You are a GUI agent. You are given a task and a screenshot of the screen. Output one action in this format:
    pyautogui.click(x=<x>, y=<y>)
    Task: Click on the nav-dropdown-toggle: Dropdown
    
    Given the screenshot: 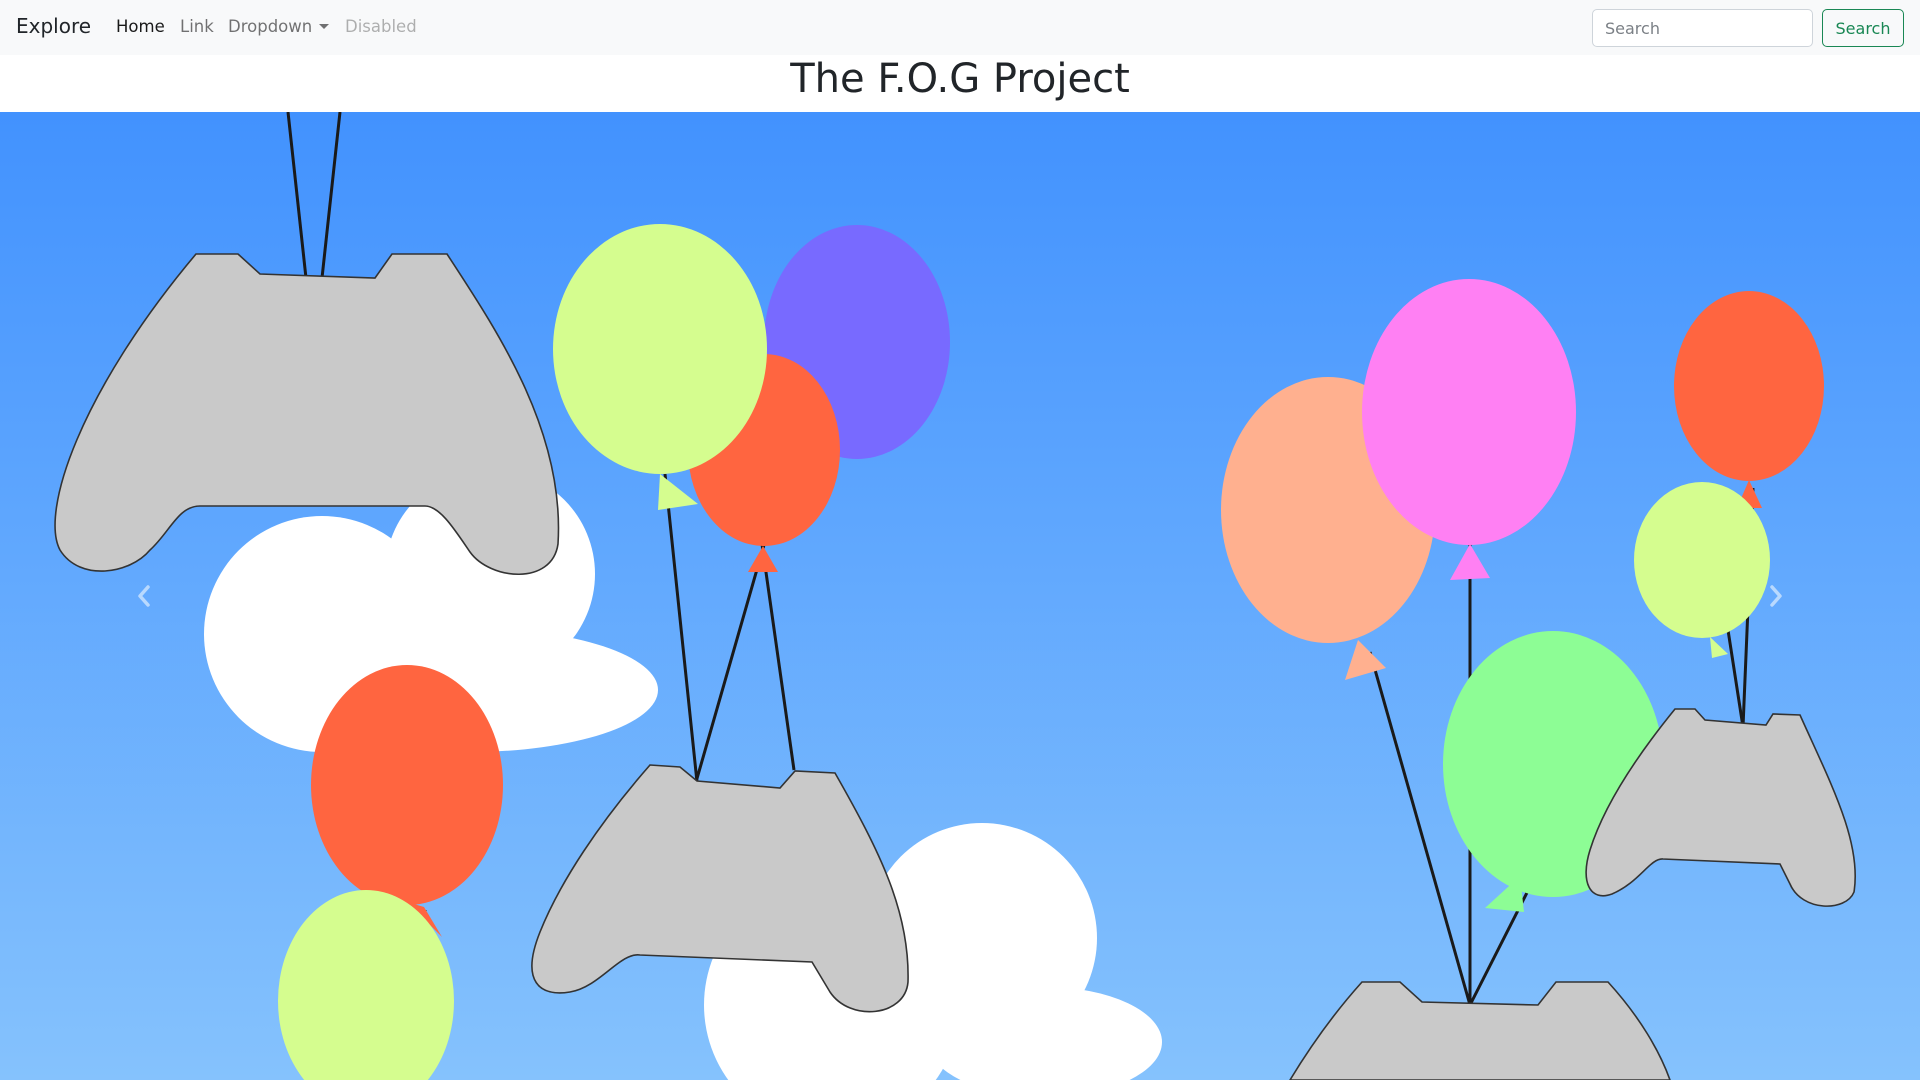 What is the action you would take?
    pyautogui.click(x=279, y=26)
    